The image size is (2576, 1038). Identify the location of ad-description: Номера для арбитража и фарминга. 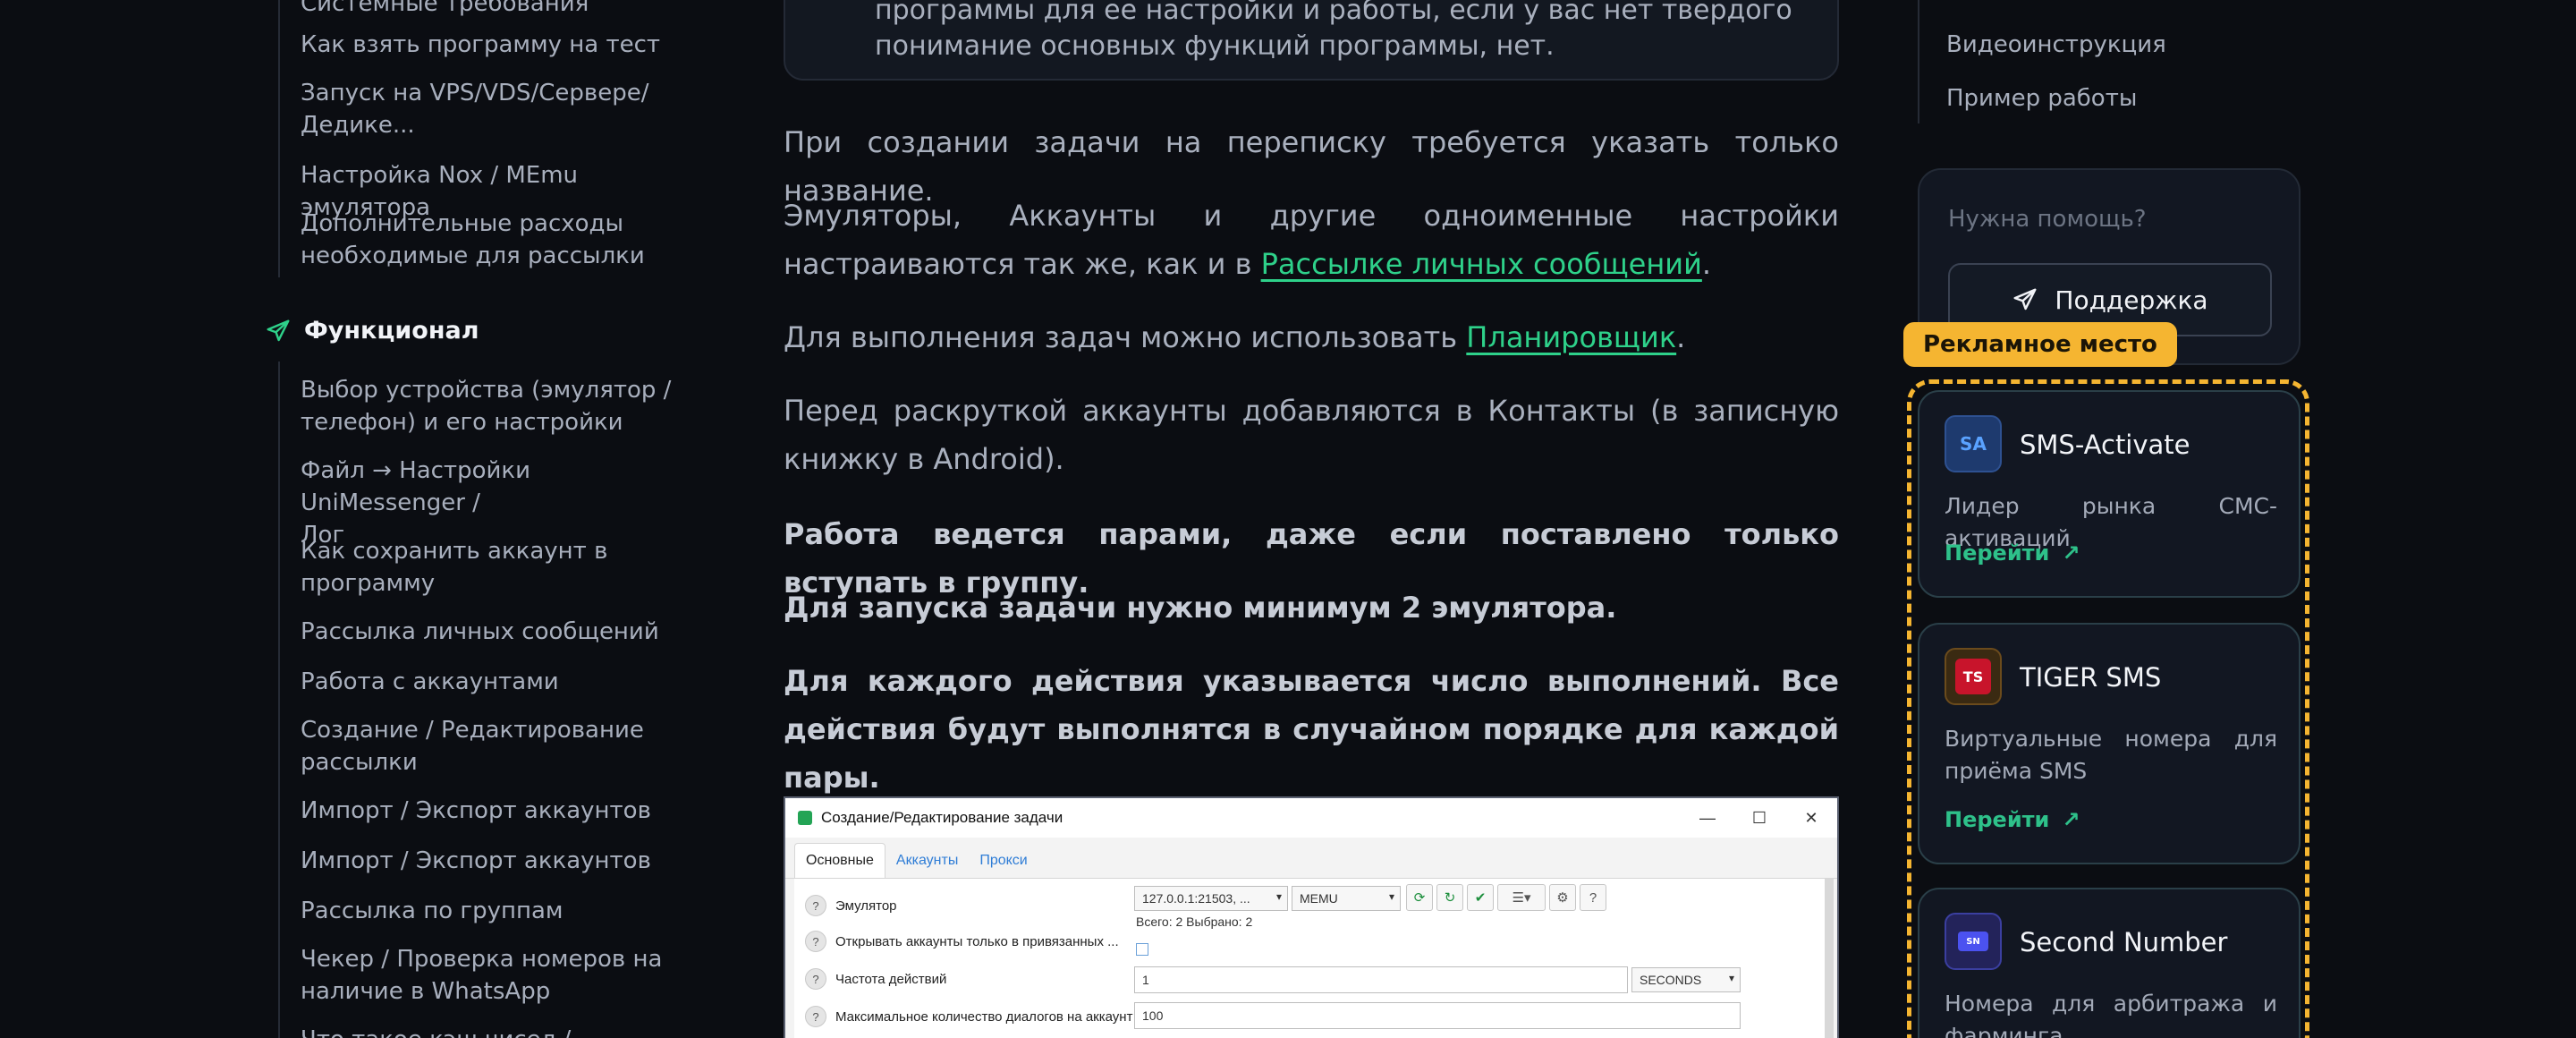
(2111, 1014).